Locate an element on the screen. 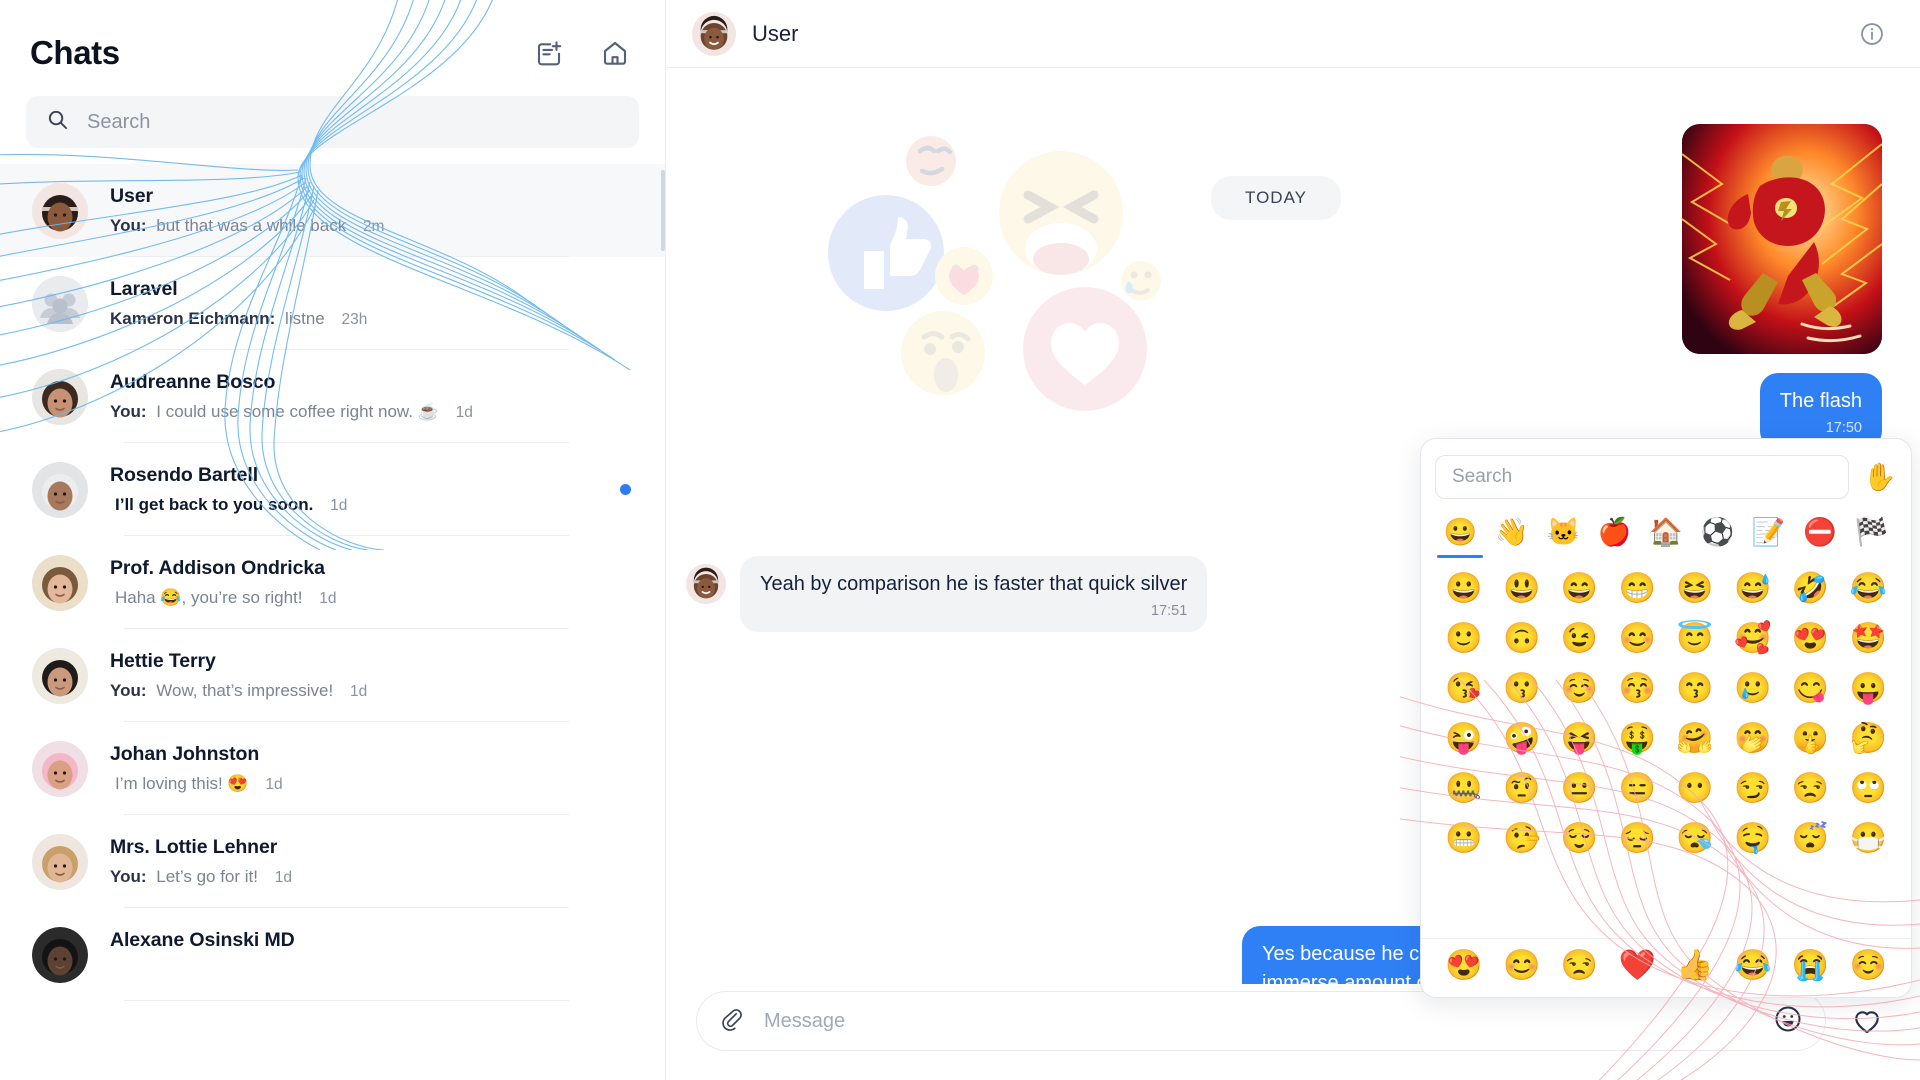 The image size is (1920, 1080). heart-icon is located at coordinates (1867, 1021).